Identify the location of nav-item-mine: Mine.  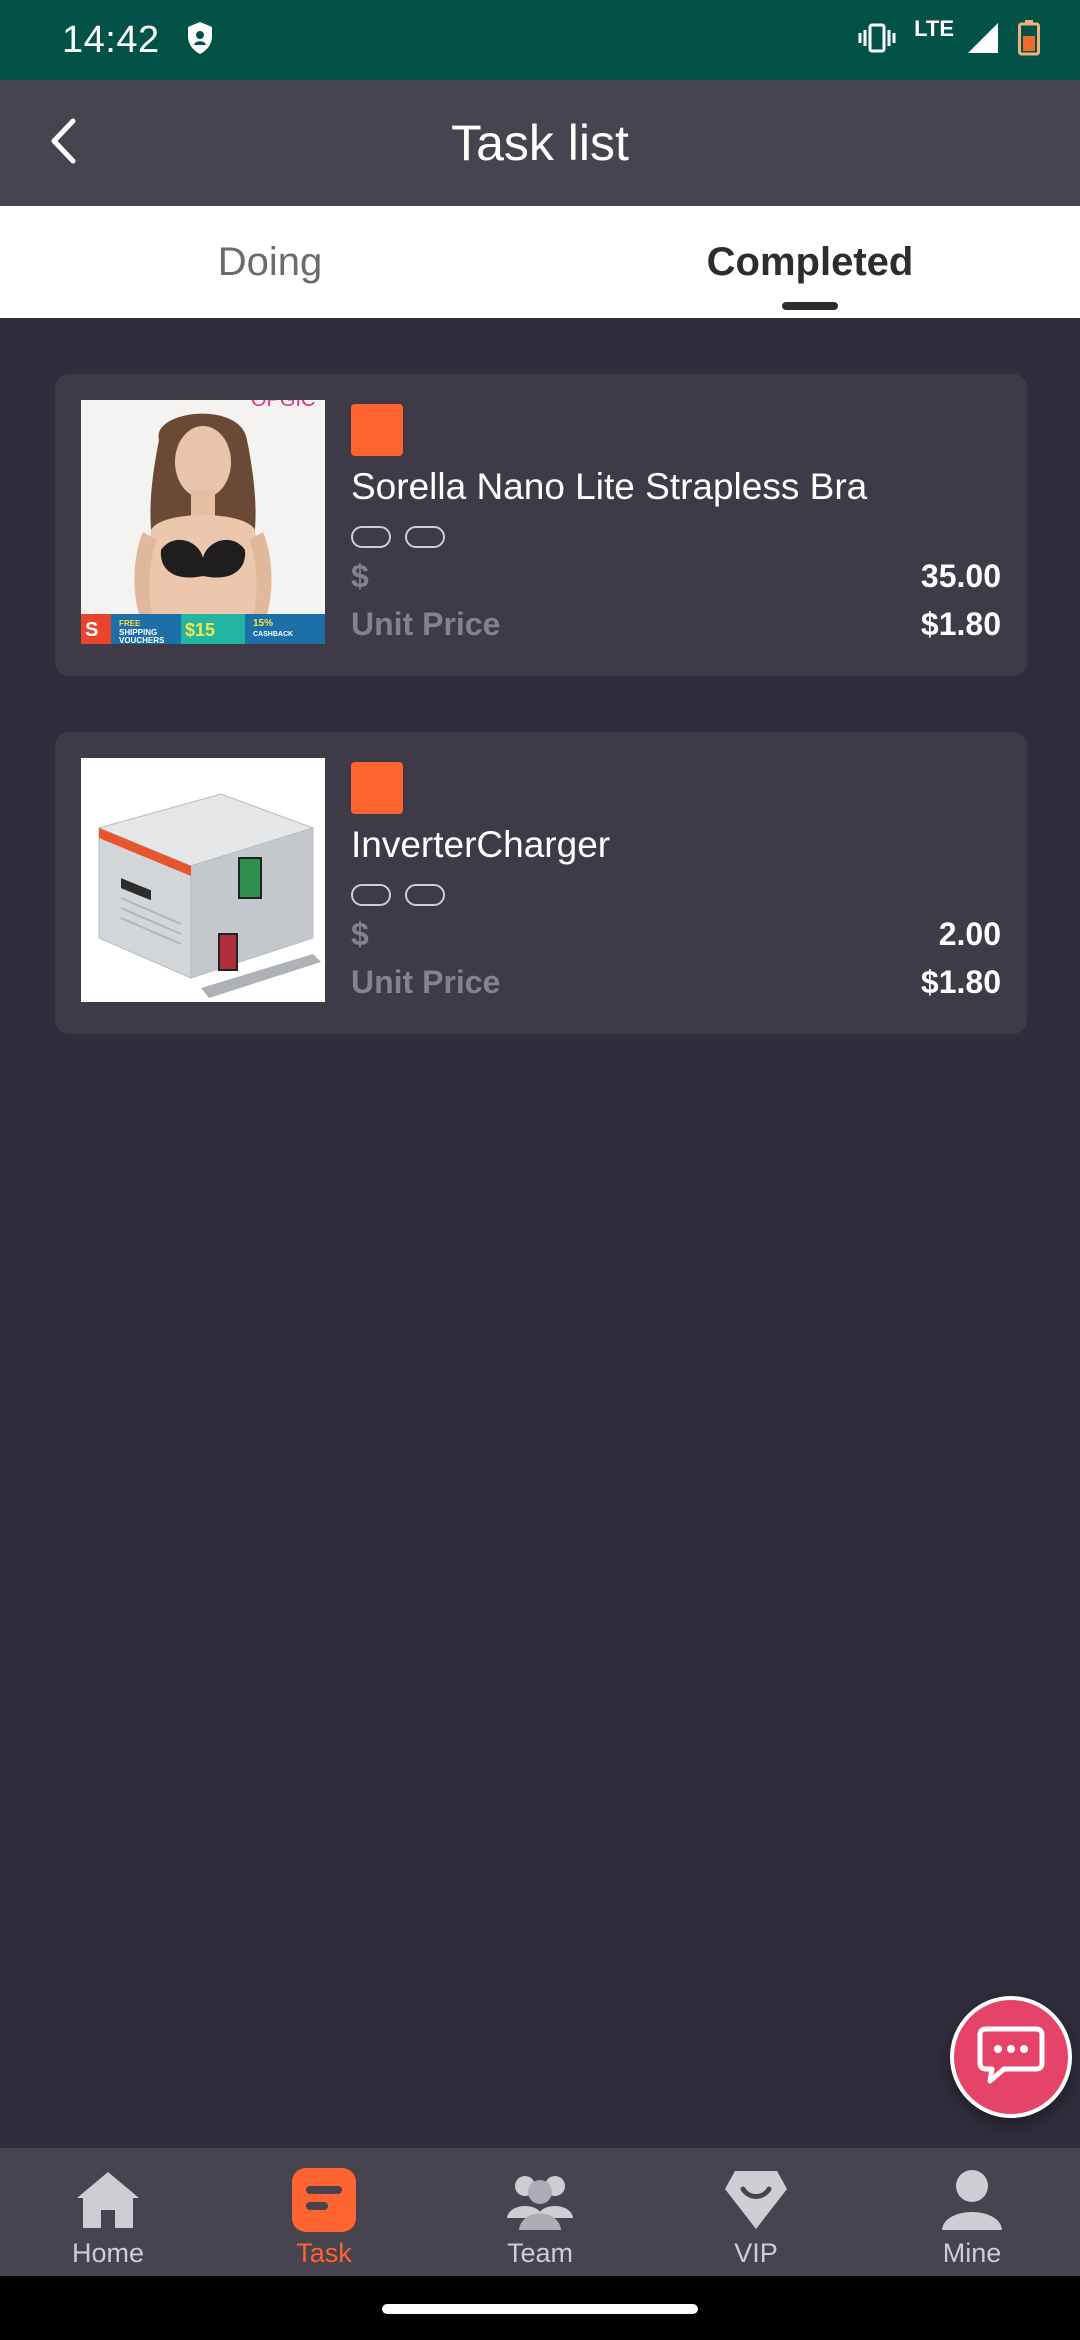
(972, 2212).